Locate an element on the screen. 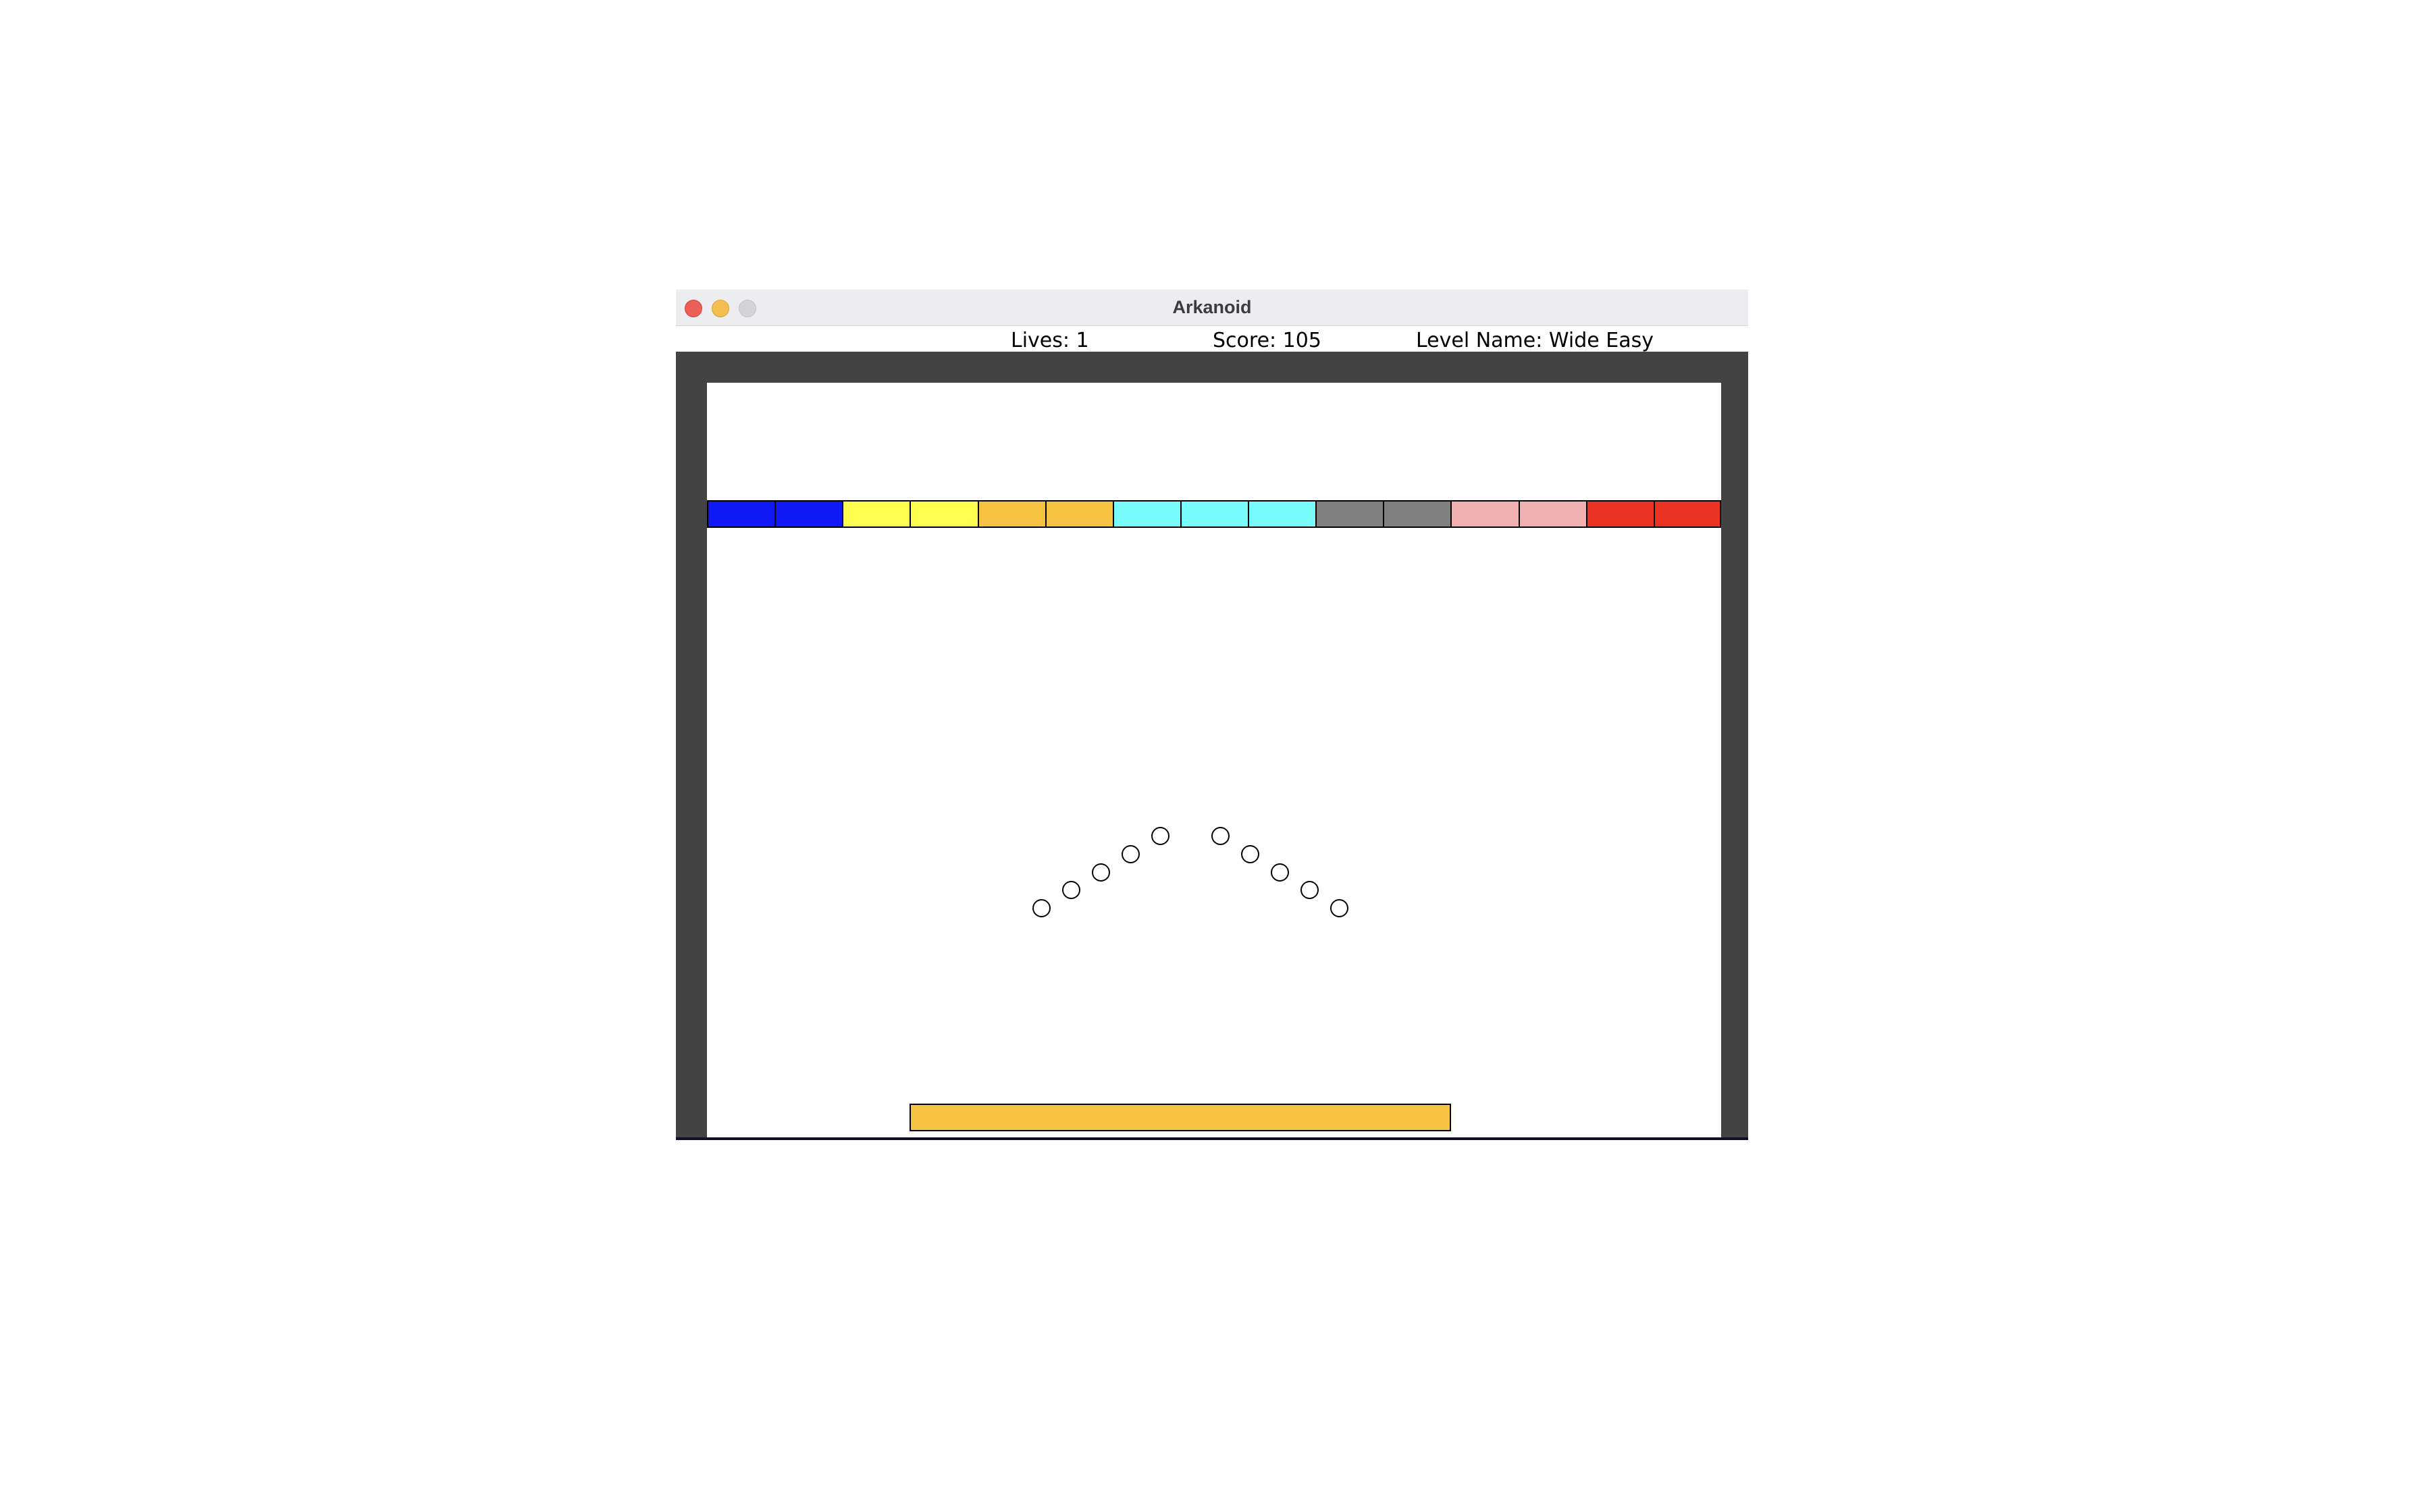  bottom-edge is located at coordinates (1212, 1138).